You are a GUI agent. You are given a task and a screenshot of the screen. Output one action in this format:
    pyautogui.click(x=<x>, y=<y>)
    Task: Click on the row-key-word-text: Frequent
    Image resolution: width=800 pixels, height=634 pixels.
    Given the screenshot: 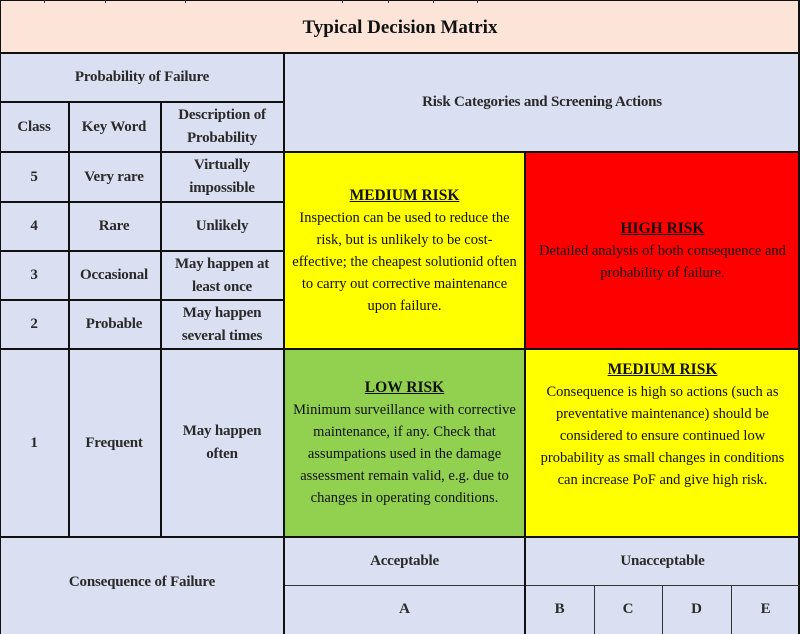 What is the action you would take?
    pyautogui.click(x=114, y=442)
    